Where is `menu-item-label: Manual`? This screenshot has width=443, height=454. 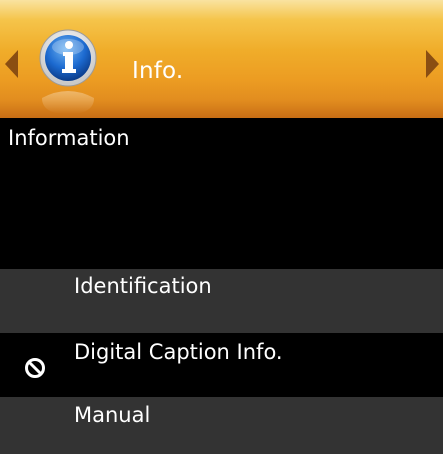
menu-item-label: Manual is located at coordinates (112, 415).